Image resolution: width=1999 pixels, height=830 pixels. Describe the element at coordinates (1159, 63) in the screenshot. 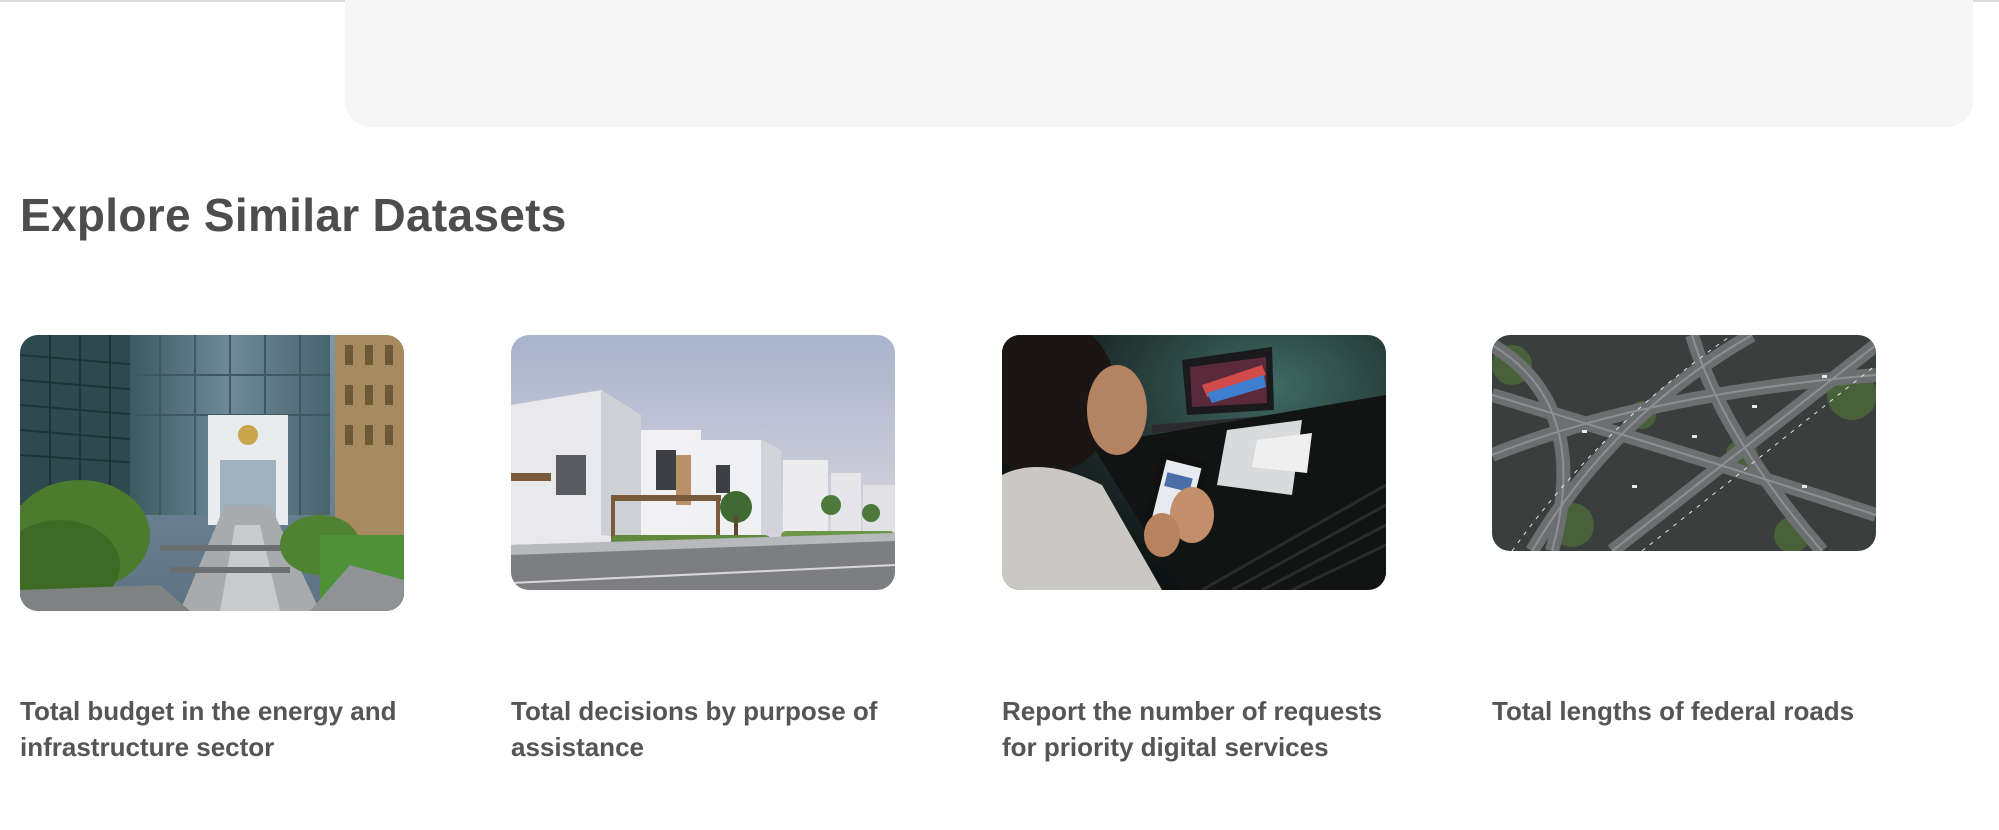

I see `top-content-panel` at that location.